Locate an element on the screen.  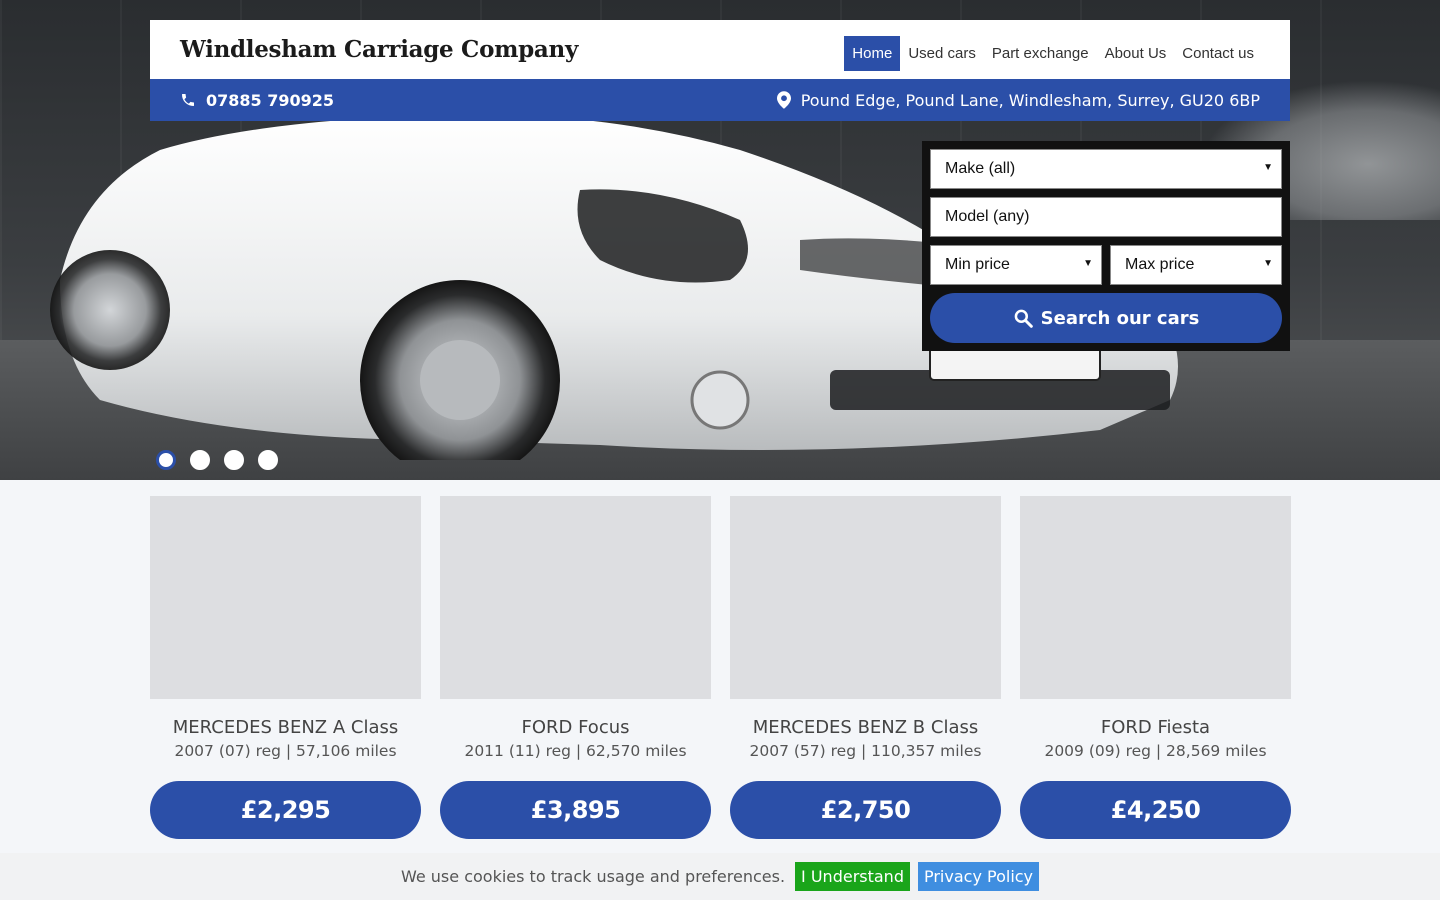
car-meta: 2007 (57) reg | 110,357 miles is located at coordinates (865, 751).